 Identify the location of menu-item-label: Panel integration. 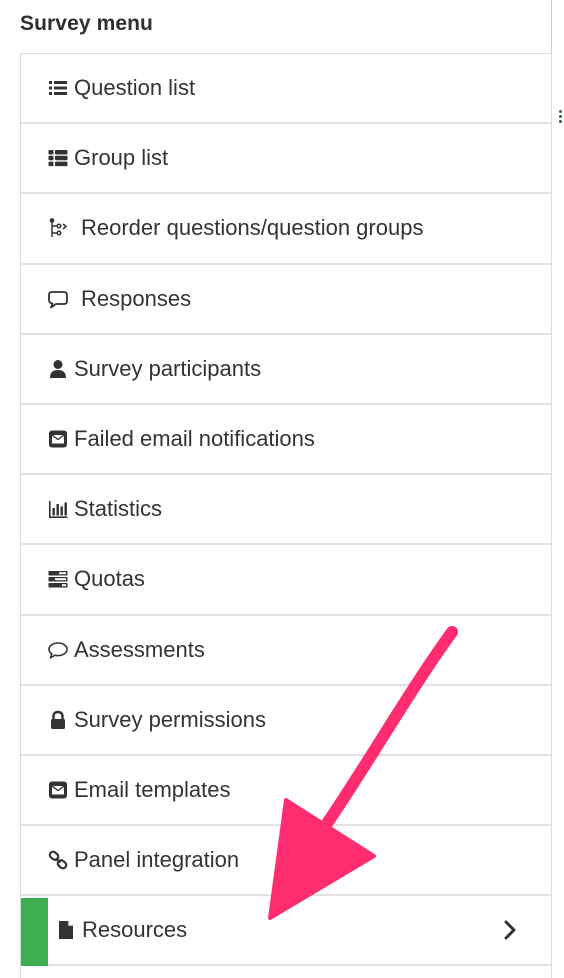
(157, 860).